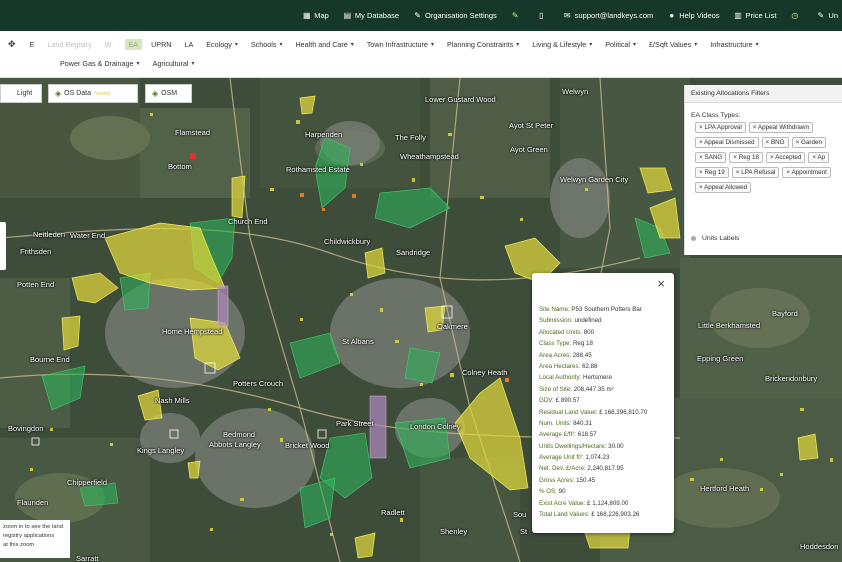 This screenshot has height=562, width=842. Describe the element at coordinates (531, 125) in the screenshot. I see `place-label: Ayot St Peter` at that location.